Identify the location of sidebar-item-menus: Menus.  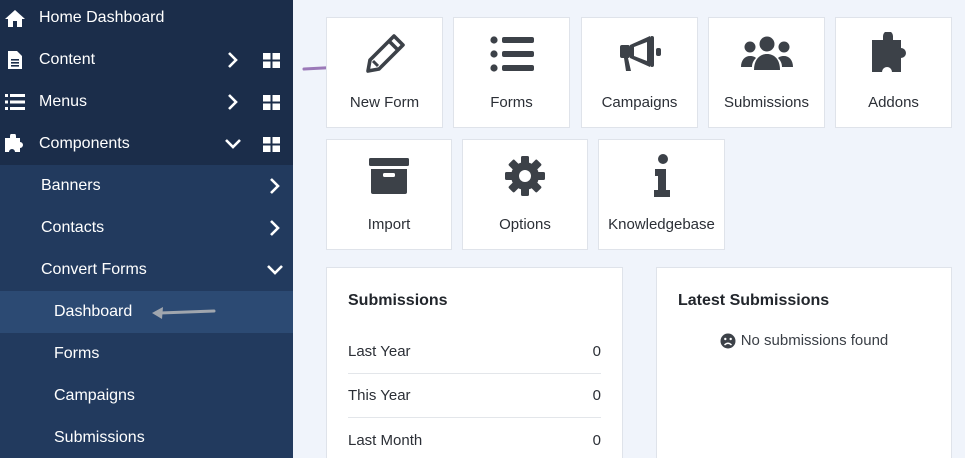
(146, 102).